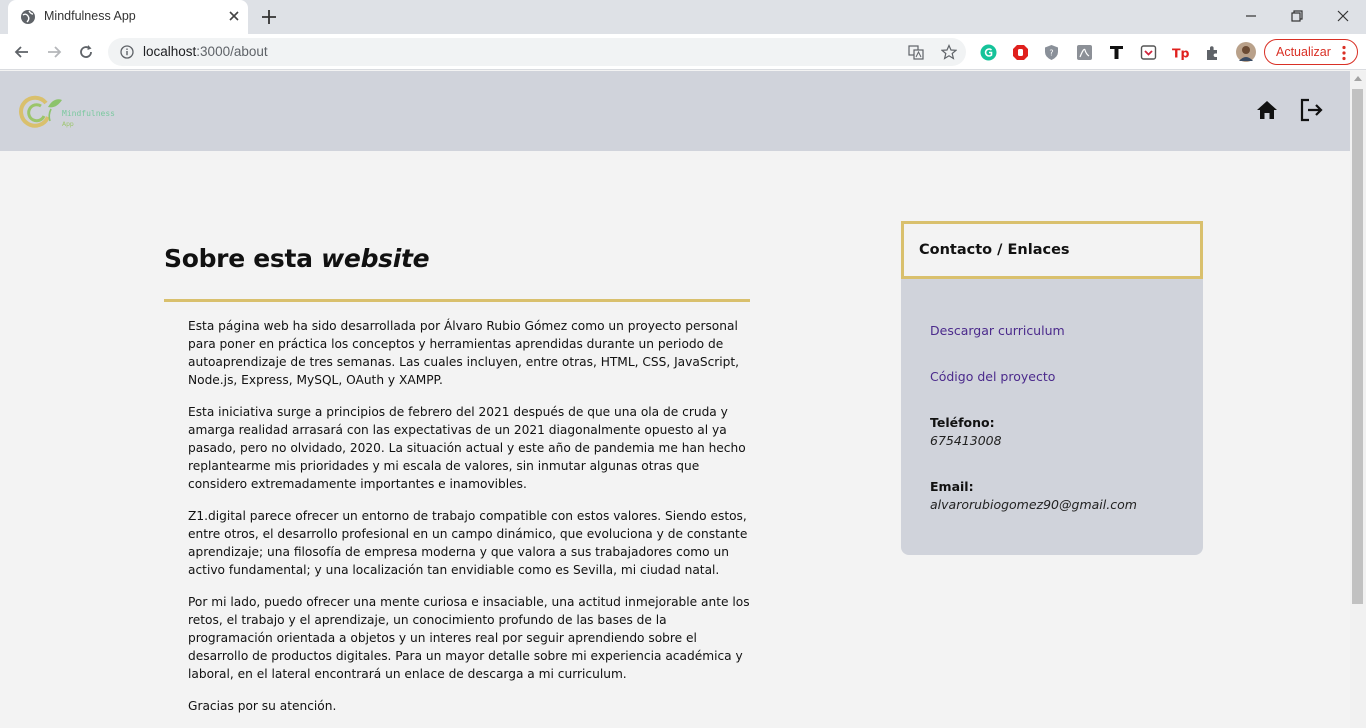 The image size is (1366, 728). I want to click on globe-icon, so click(28, 17).